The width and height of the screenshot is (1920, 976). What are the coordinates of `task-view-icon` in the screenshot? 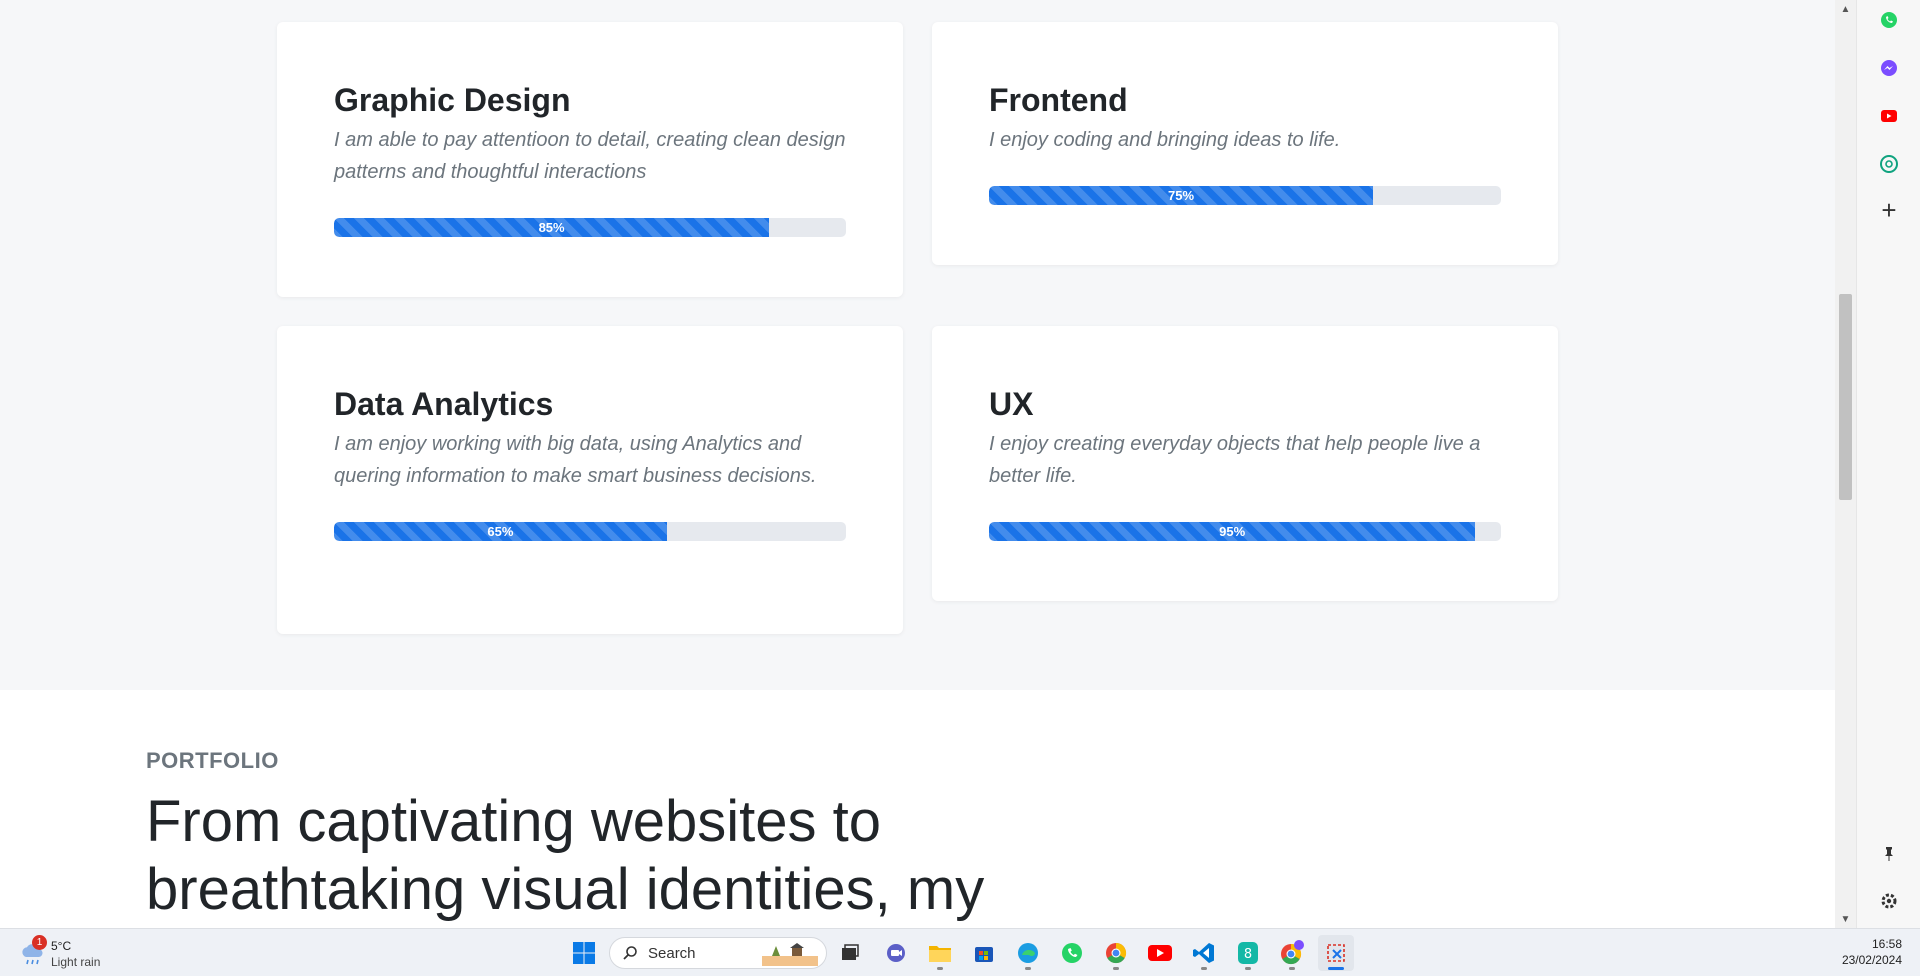 It's located at (850, 953).